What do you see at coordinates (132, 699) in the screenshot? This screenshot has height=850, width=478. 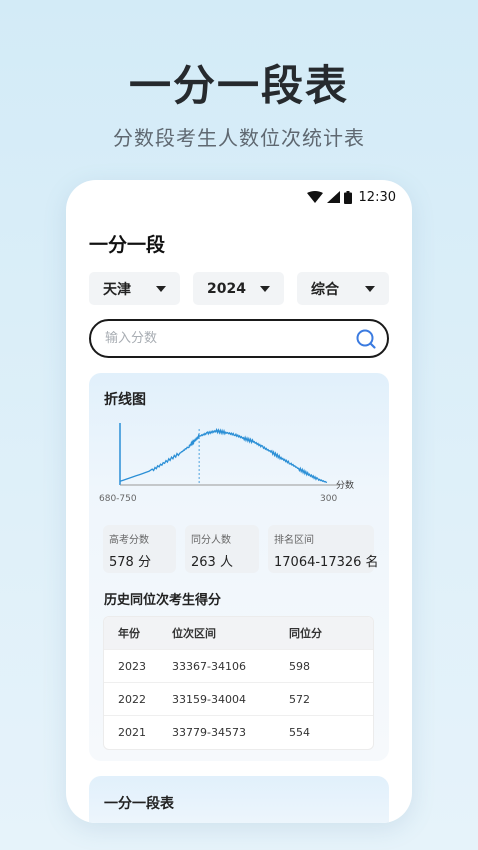 I see `cell-year: 2022` at bounding box center [132, 699].